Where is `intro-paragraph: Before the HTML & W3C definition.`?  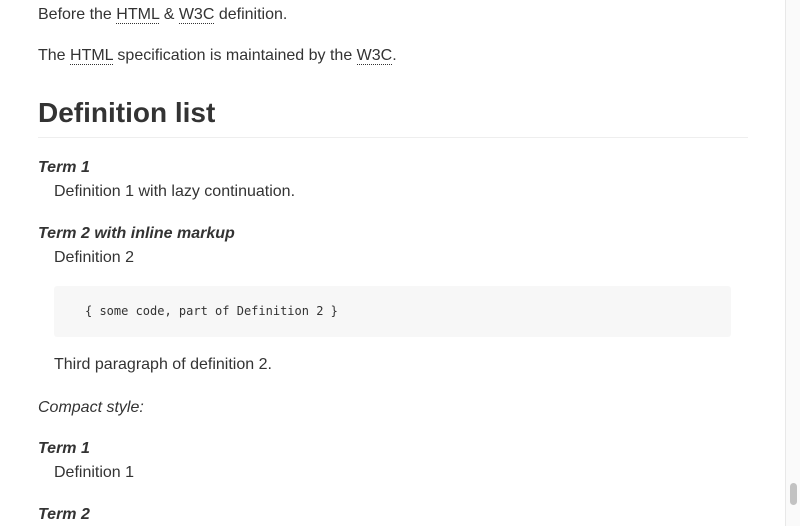 intro-paragraph: Before the HTML & W3C definition. is located at coordinates (162, 15).